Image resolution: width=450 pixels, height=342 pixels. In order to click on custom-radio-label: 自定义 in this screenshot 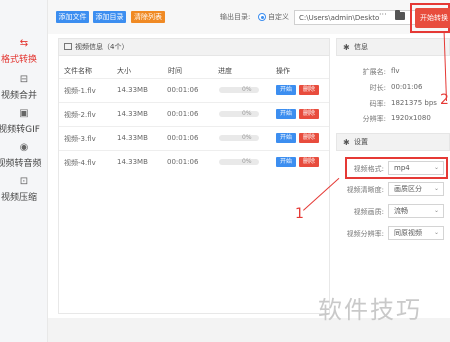, I will do `click(278, 17)`.